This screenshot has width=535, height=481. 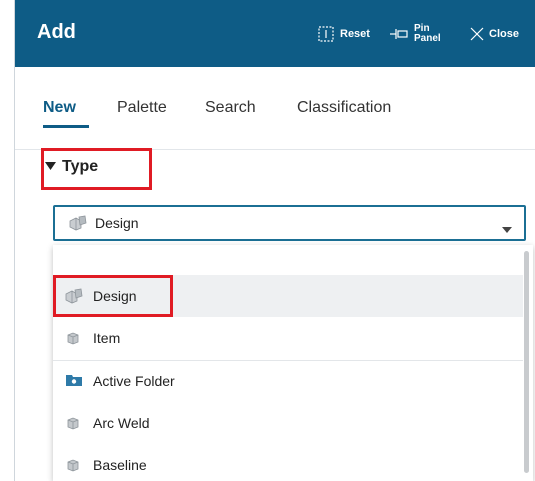 I want to click on dropdown-option-label: Design, so click(x=115, y=296).